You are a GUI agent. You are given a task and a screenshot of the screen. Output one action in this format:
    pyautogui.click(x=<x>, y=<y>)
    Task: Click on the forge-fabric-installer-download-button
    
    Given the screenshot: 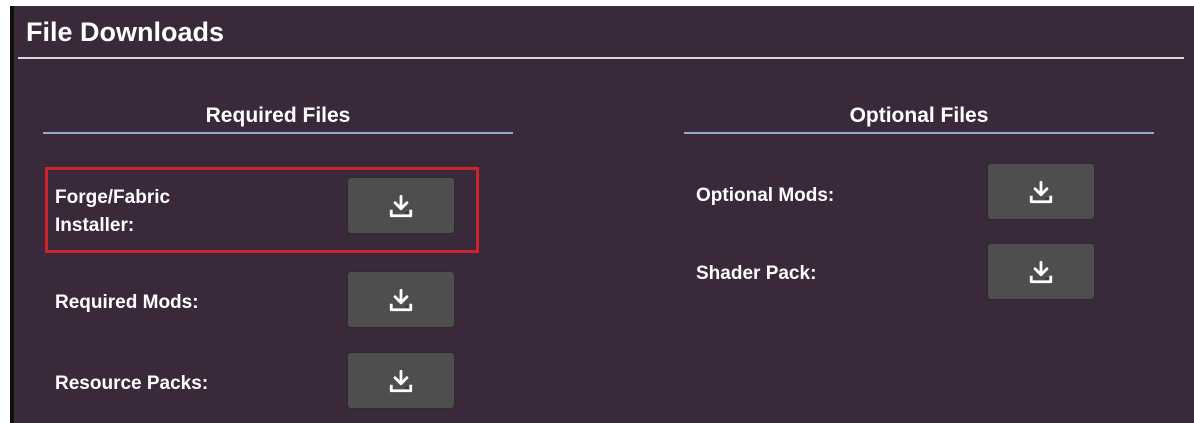 What is the action you would take?
    pyautogui.click(x=401, y=205)
    